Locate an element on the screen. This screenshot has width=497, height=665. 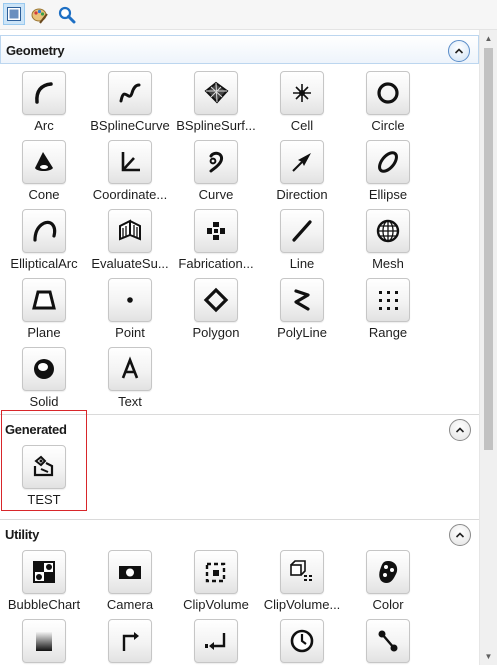
node-point: Point is located at coordinates (130, 311).